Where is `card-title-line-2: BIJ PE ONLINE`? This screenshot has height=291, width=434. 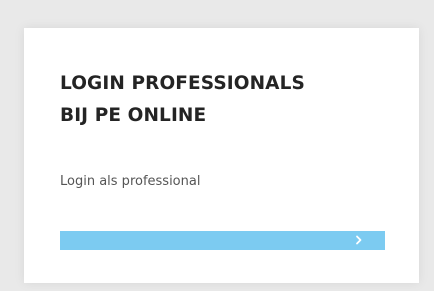
card-title-line-2: BIJ PE ONLINE is located at coordinates (133, 115).